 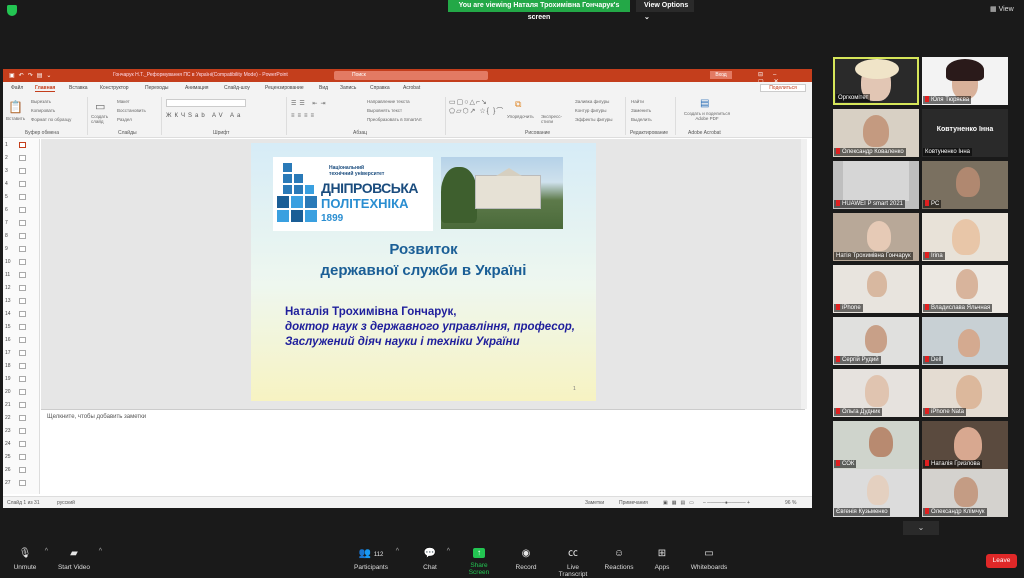 What do you see at coordinates (20, 171) in the screenshot?
I see `slide-thumbnail: 3` at bounding box center [20, 171].